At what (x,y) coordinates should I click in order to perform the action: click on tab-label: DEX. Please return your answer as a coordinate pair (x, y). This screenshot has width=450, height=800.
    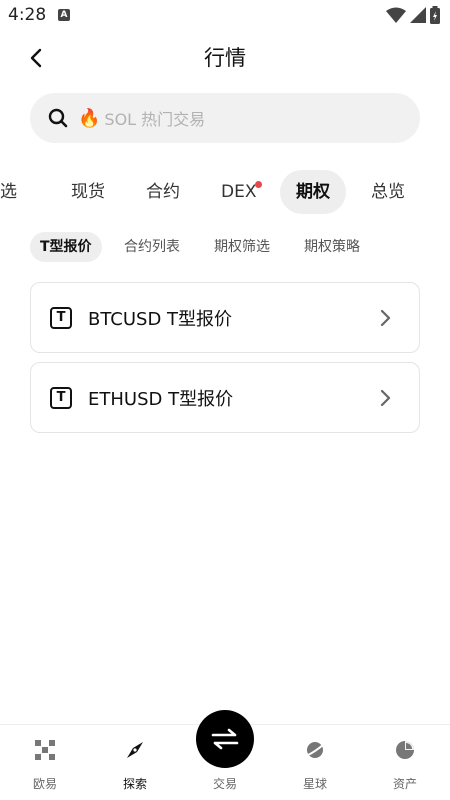
    Looking at the image, I should click on (239, 192).